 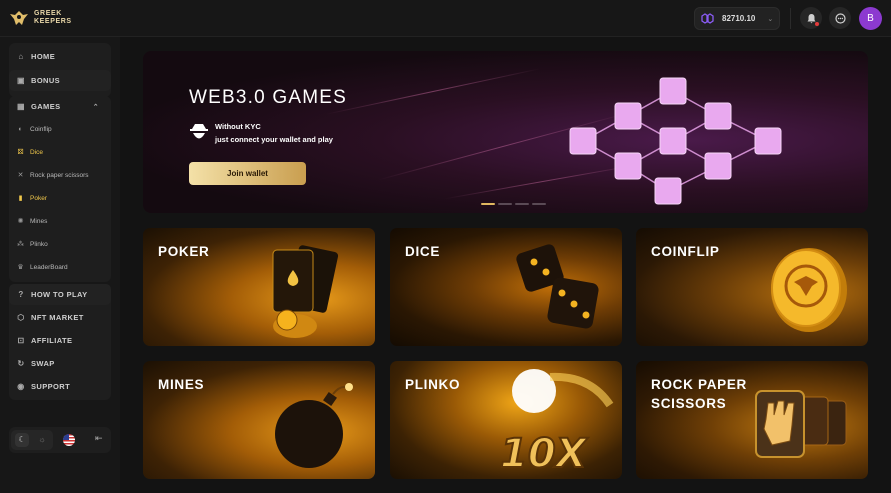 What do you see at coordinates (817, 24) in the screenshot?
I see `notification-dot` at bounding box center [817, 24].